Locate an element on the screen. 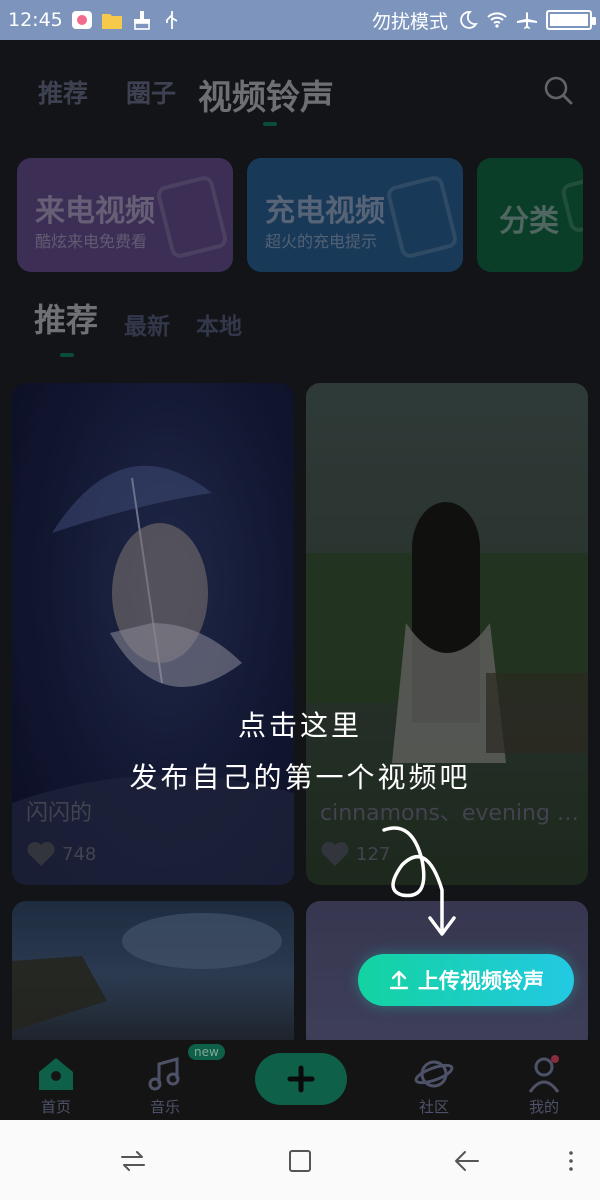  airplane-mode-icon is located at coordinates (527, 20).